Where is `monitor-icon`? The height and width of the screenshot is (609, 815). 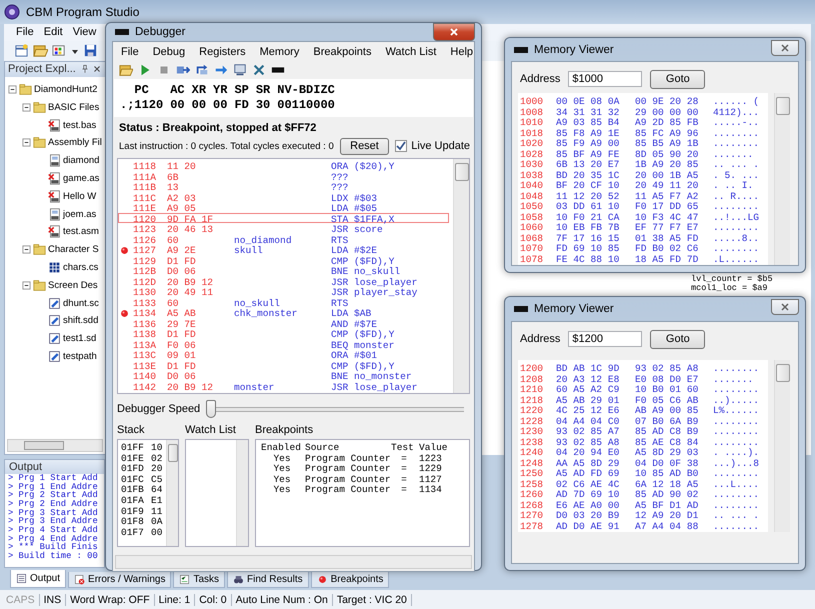
monitor-icon is located at coordinates (240, 70).